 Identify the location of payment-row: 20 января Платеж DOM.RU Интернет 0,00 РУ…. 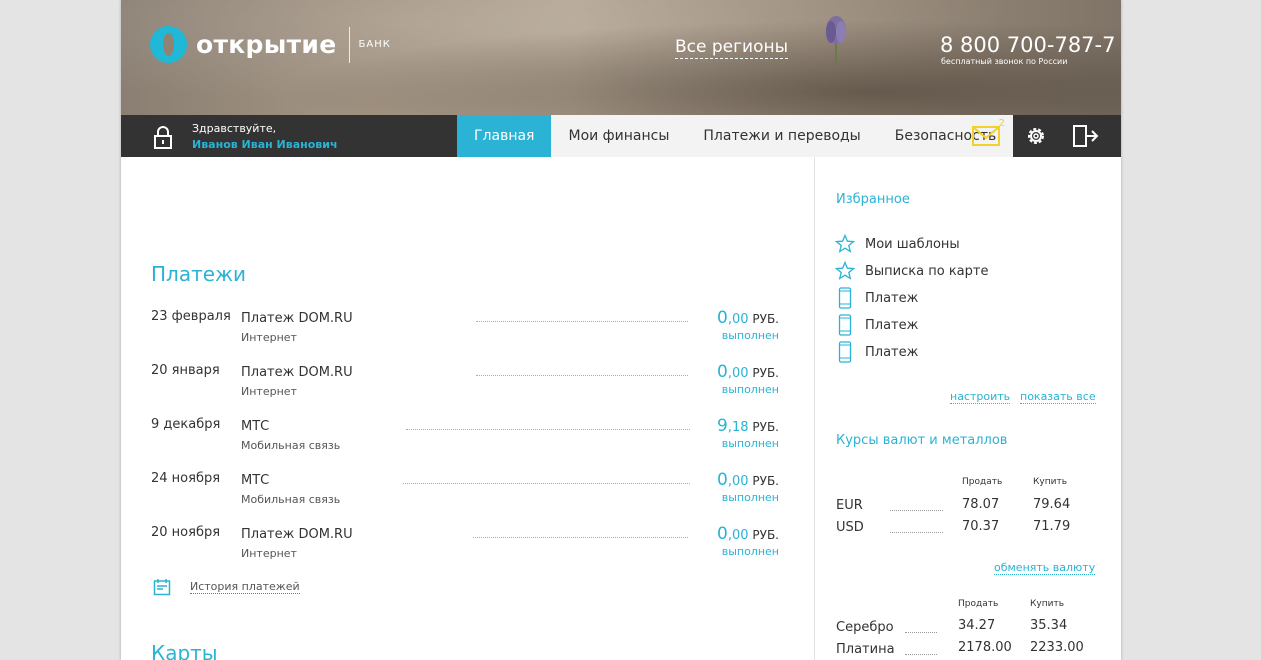
(466, 389).